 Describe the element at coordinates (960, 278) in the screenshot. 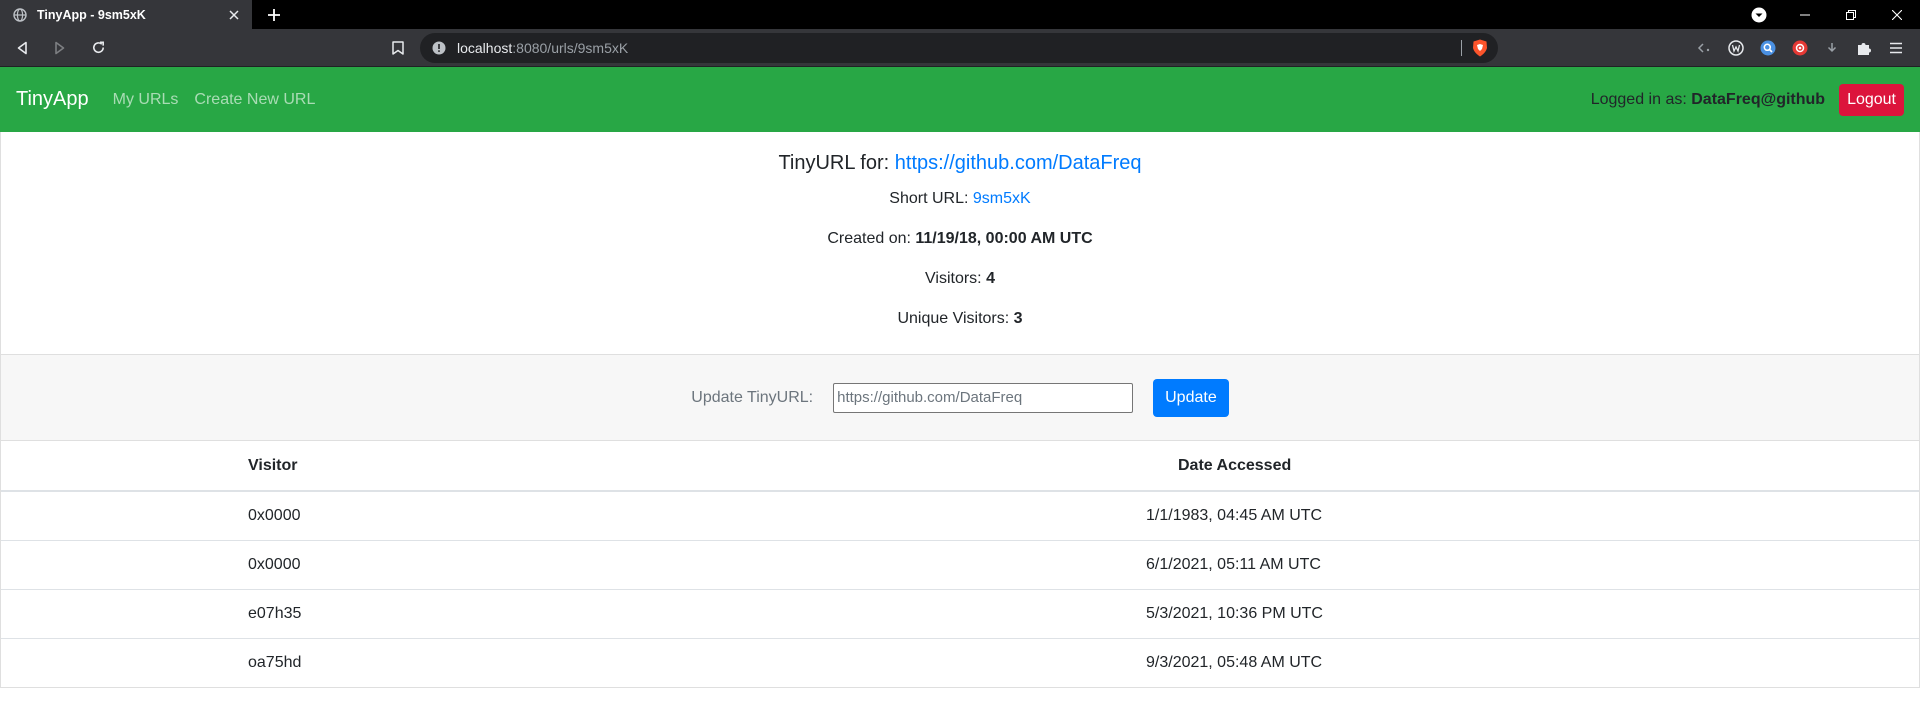

I see `visitors-line: Visitors: 4` at that location.